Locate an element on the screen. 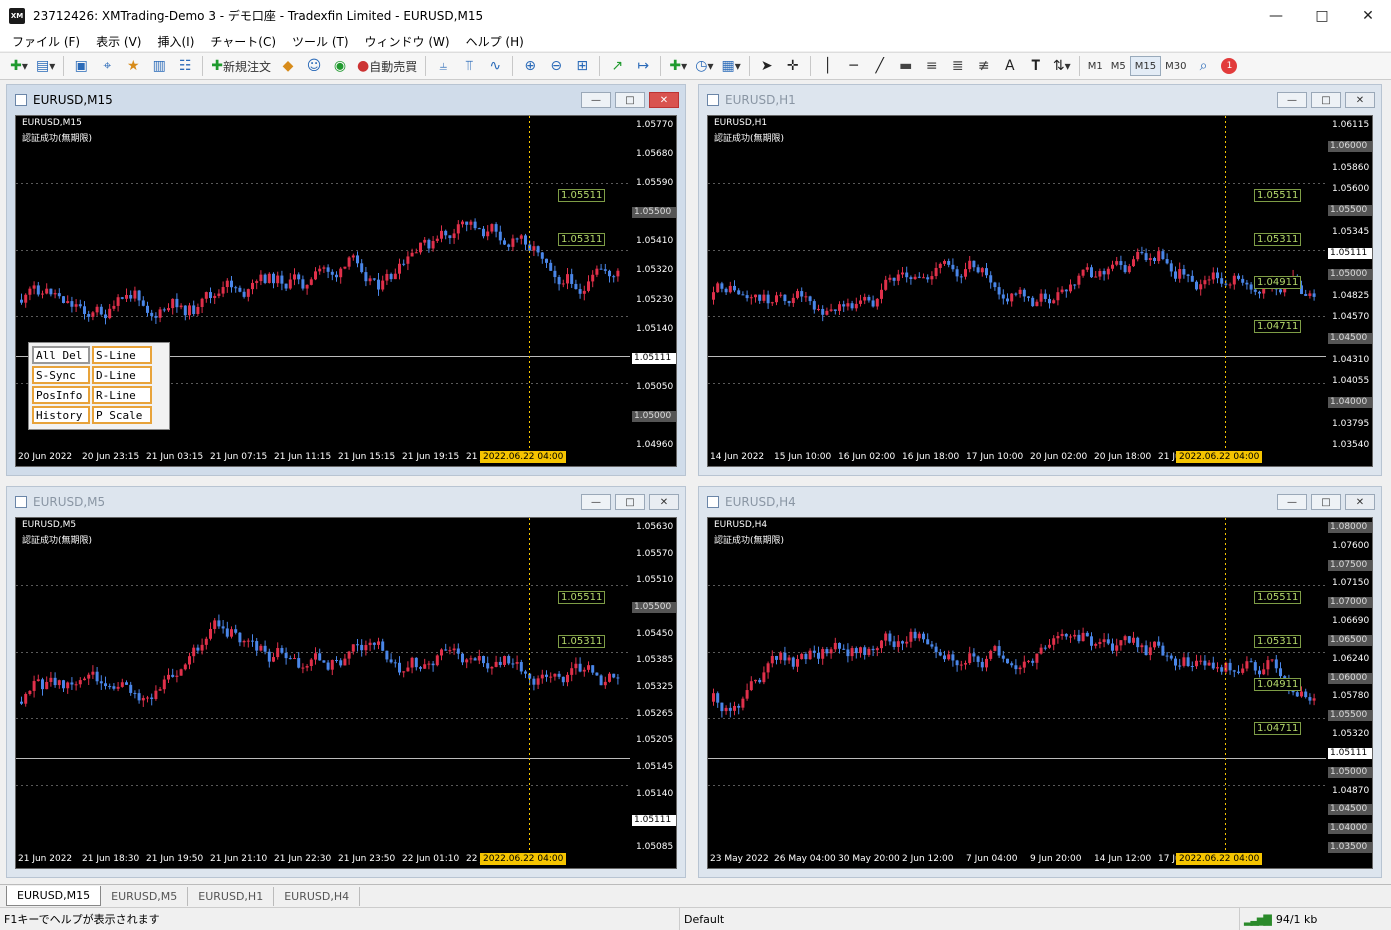 This screenshot has width=1391, height=930. new-chart-button: ✚ ▾ is located at coordinates (19, 66).